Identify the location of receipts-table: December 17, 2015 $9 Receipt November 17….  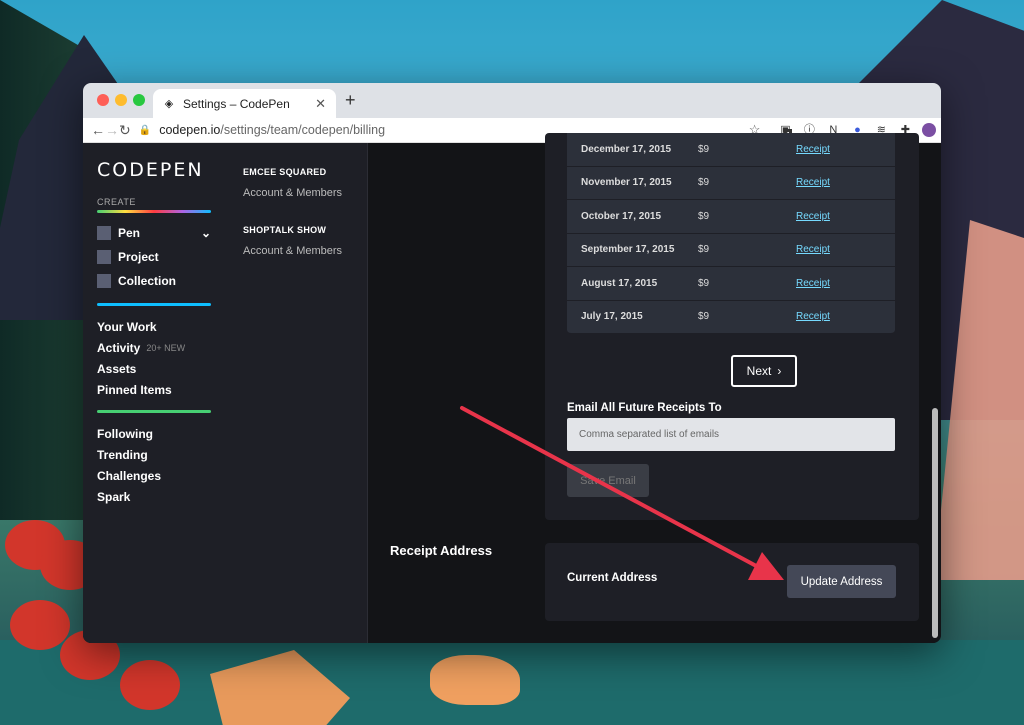
(731, 233).